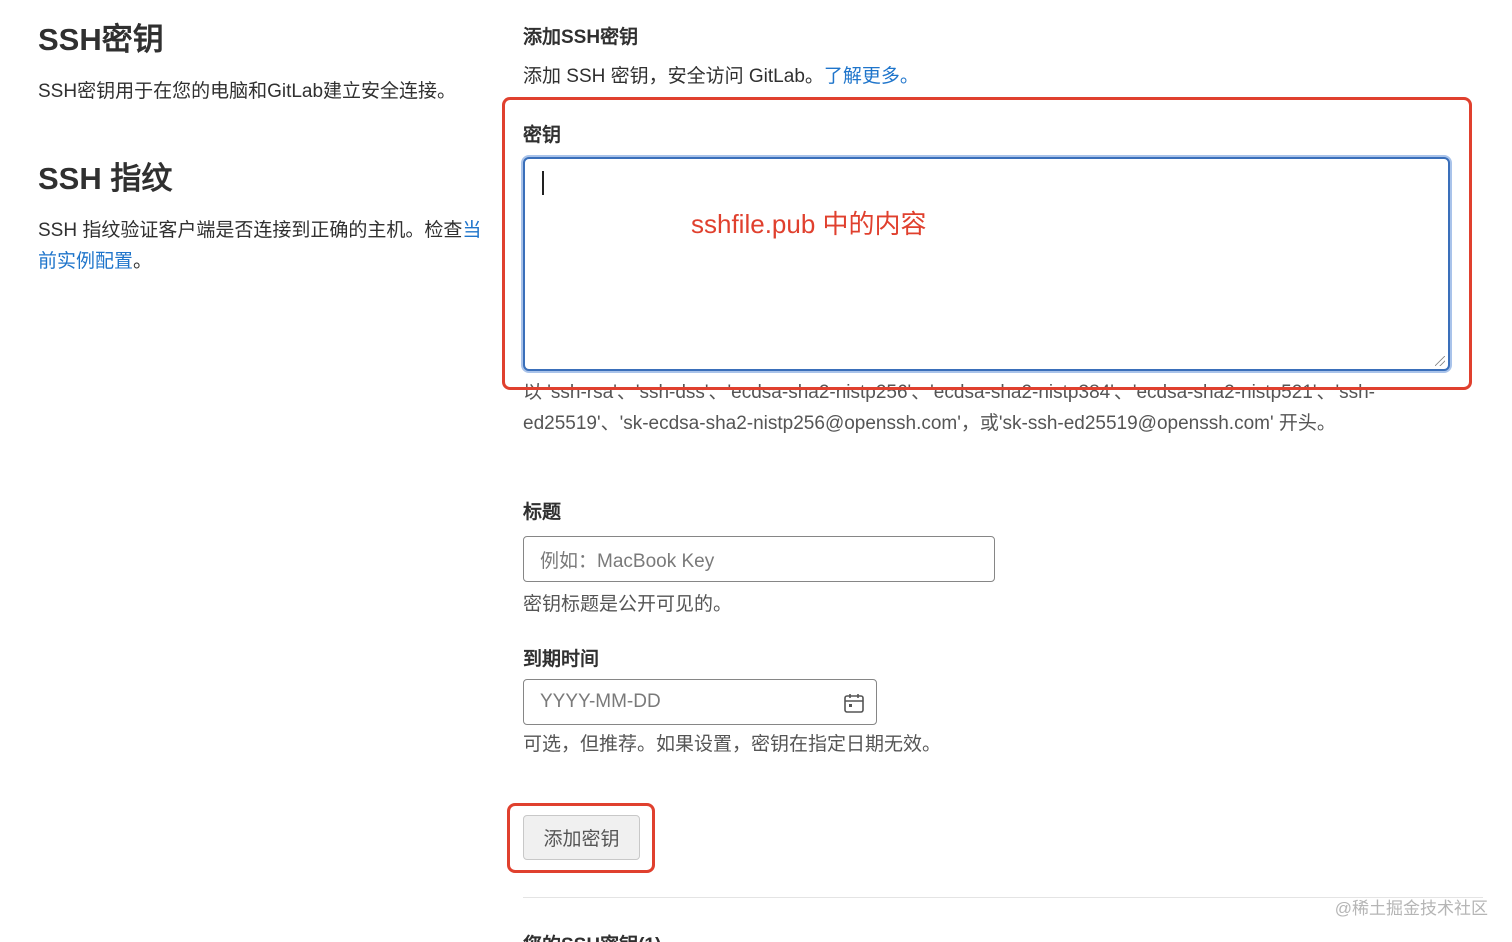  What do you see at coordinates (247, 91) in the screenshot?
I see `ssh-keys-description: SSH密钥用于在您的电脑和GitLab建立安全连接。` at bounding box center [247, 91].